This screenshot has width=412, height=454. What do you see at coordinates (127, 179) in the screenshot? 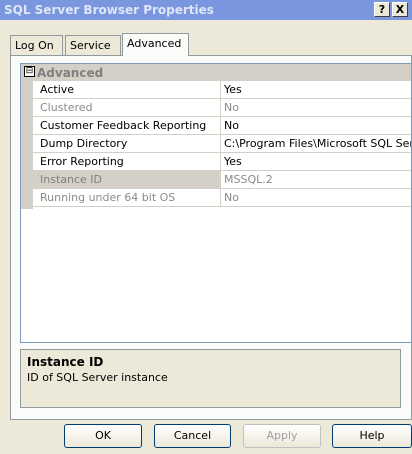
I see `property-name: Instance ID` at bounding box center [127, 179].